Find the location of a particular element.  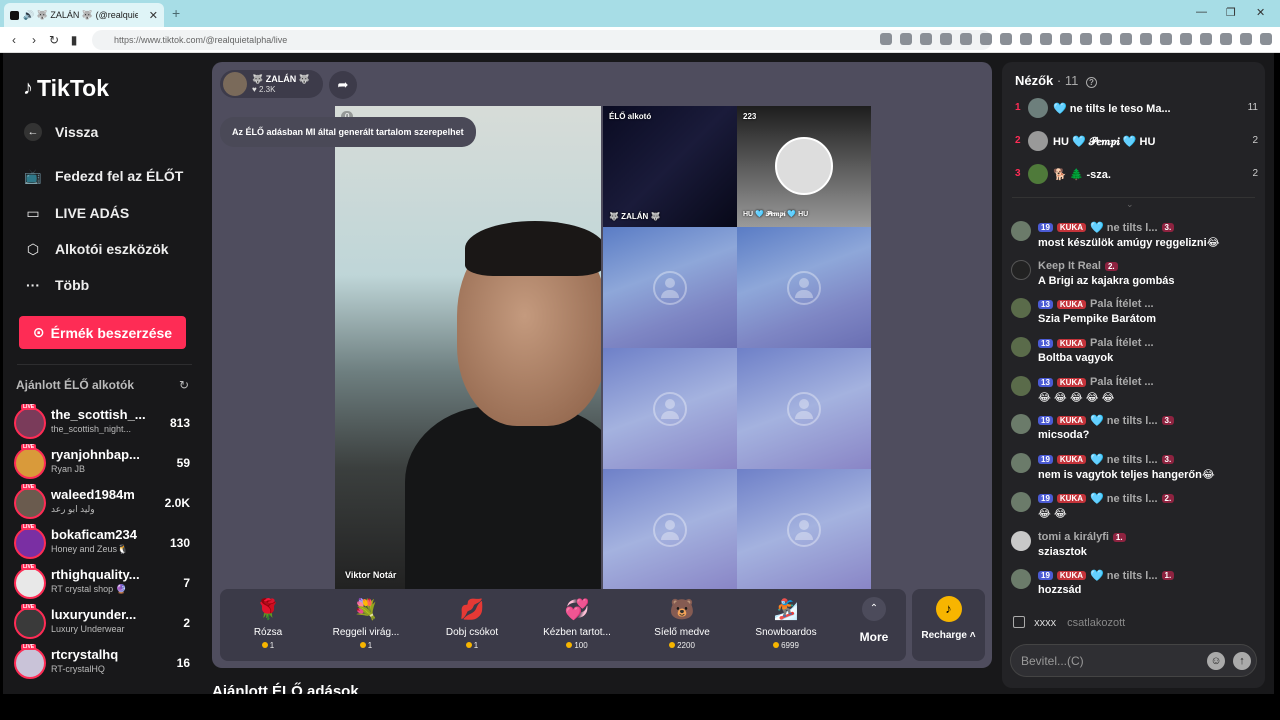

more-gifts-button: ⌃ More is located at coordinates (874, 620).